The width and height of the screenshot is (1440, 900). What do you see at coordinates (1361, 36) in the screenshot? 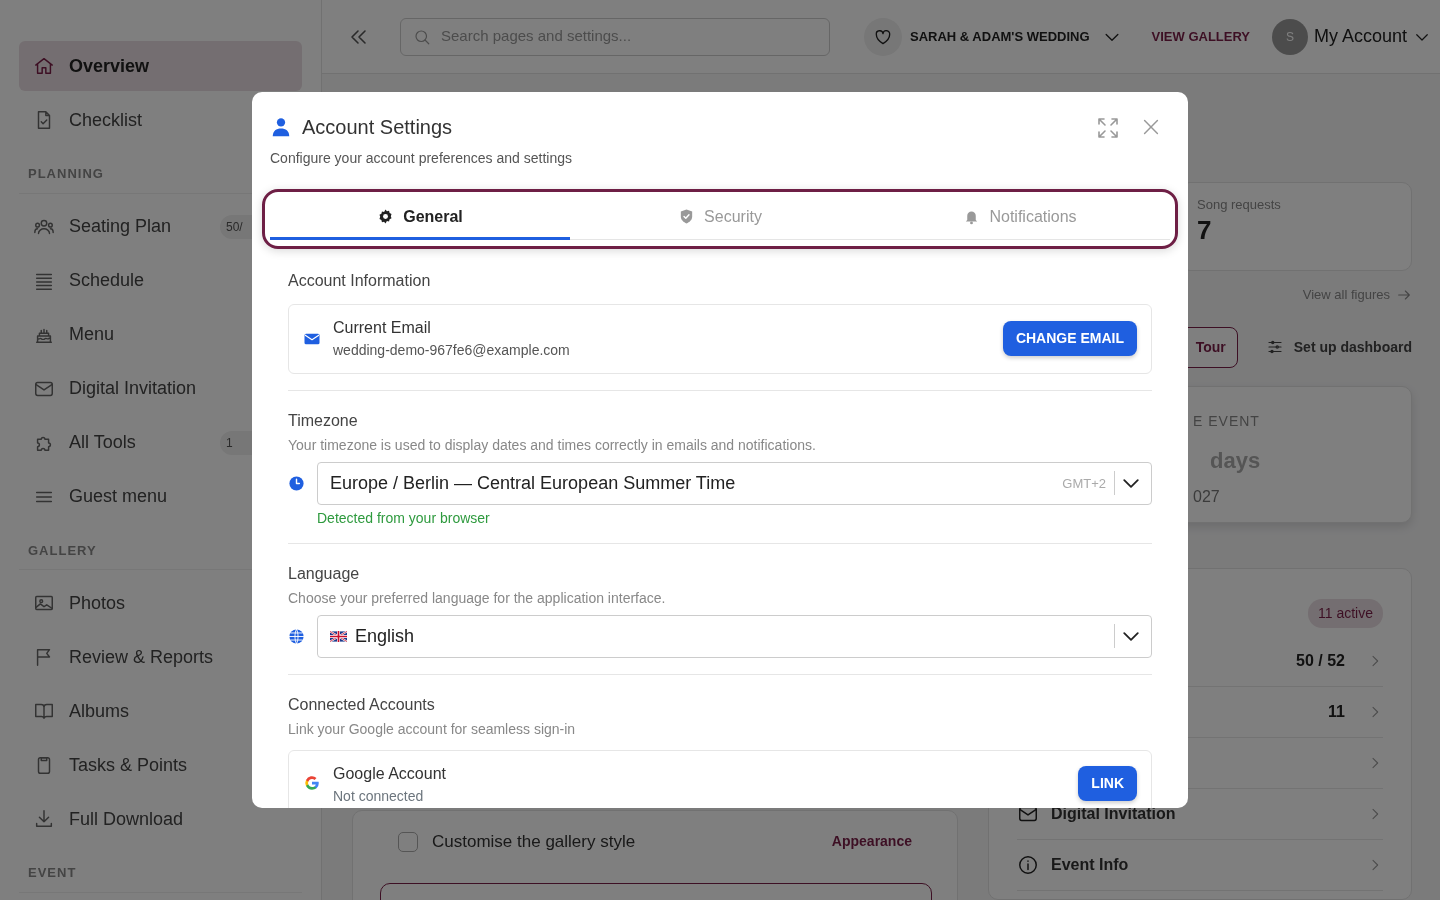
I see `account-menu: My Account` at bounding box center [1361, 36].